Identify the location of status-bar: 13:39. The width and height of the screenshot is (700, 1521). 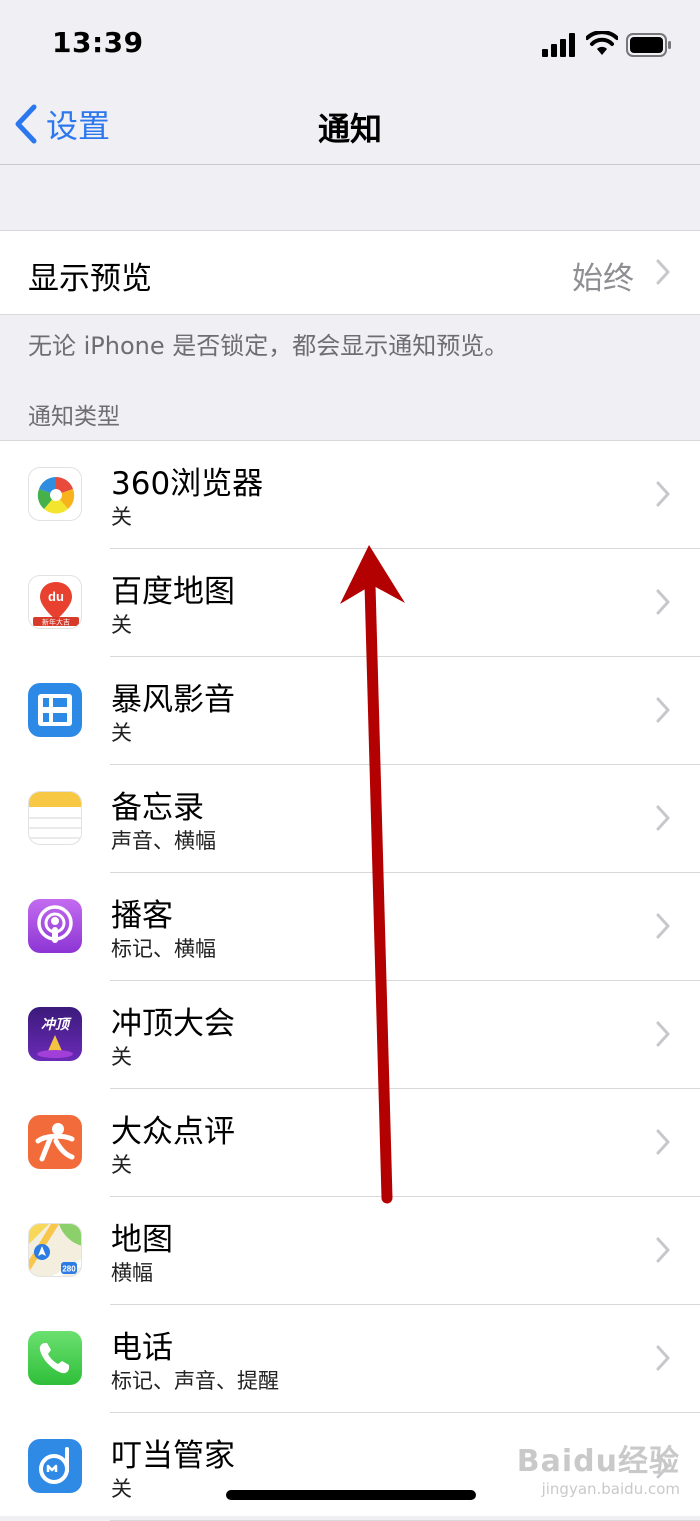
(350, 43).